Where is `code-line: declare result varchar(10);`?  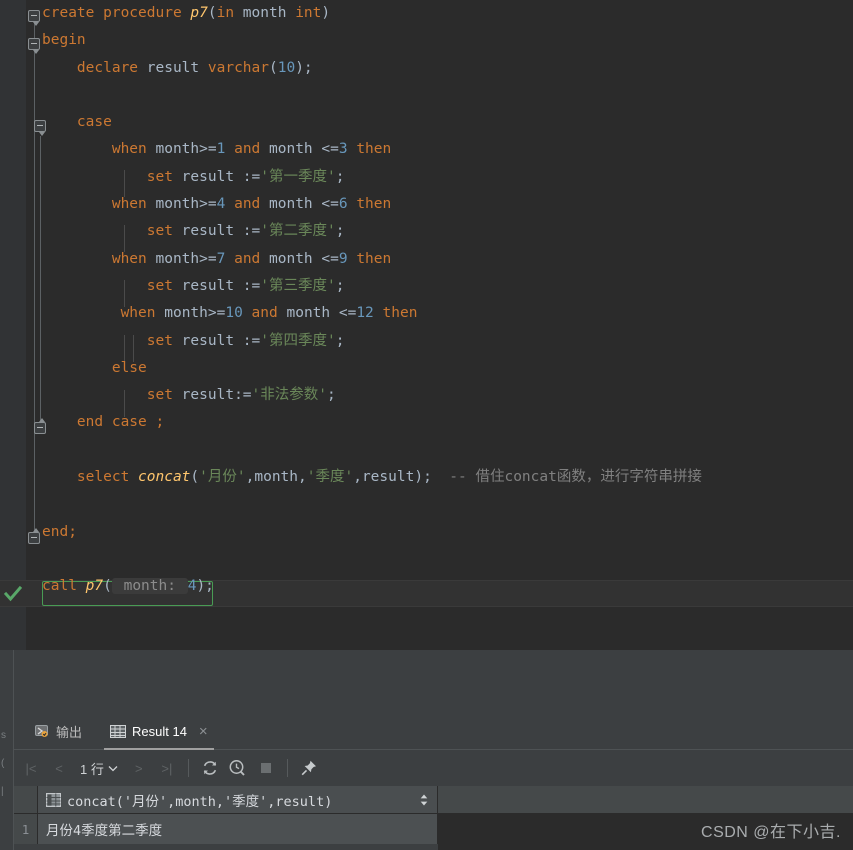
code-line: declare result varchar(10); is located at coordinates (447, 68).